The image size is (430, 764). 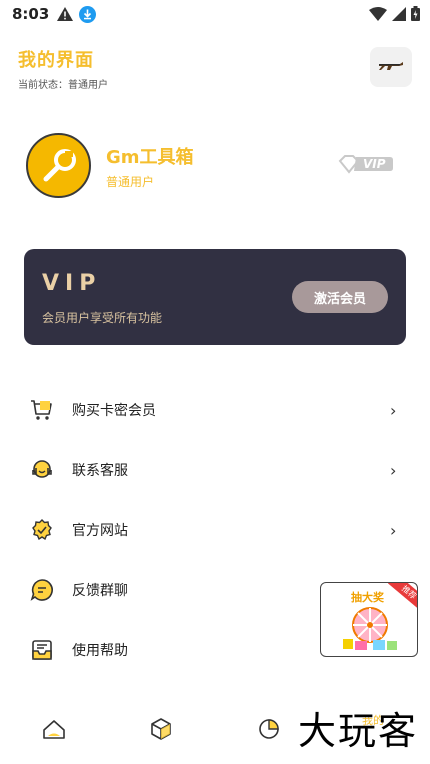 What do you see at coordinates (63, 85) in the screenshot?
I see `user-status-text: 当前状态：普通用户` at bounding box center [63, 85].